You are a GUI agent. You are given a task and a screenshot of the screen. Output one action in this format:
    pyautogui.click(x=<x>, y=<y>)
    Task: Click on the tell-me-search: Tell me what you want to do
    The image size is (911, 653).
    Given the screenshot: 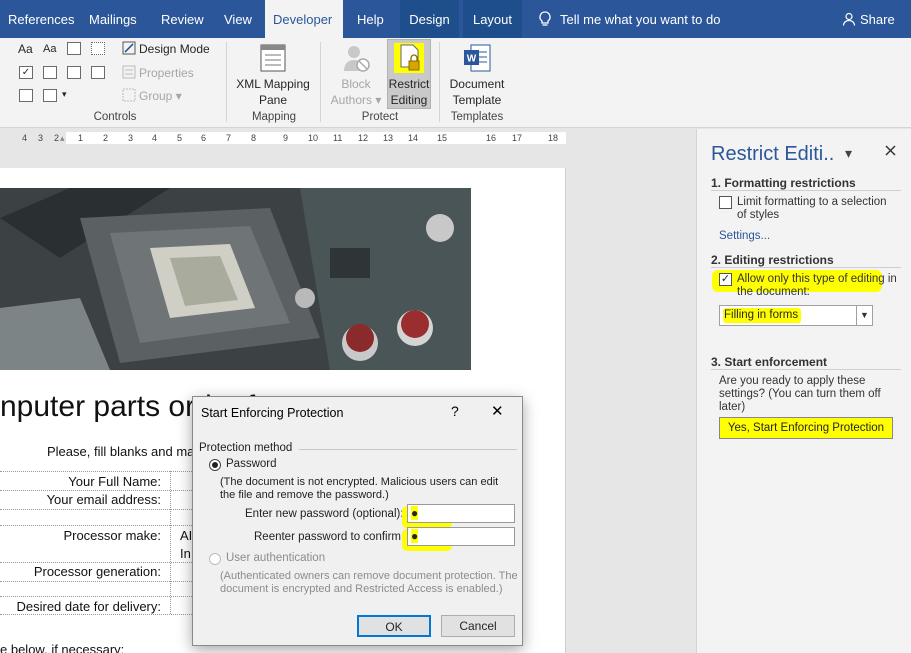 What is the action you would take?
    pyautogui.click(x=629, y=19)
    